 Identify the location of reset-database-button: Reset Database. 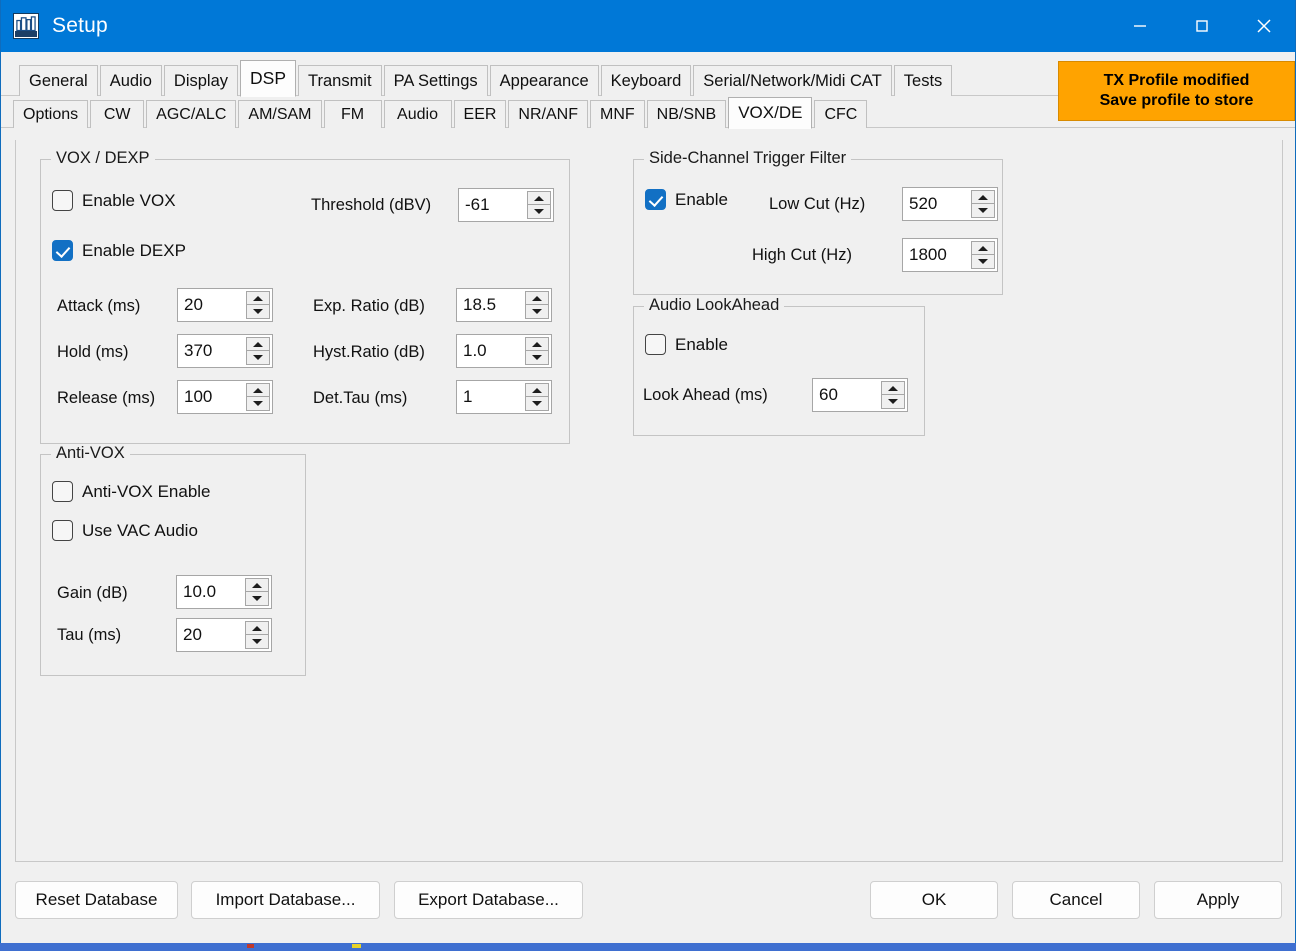
(96, 900).